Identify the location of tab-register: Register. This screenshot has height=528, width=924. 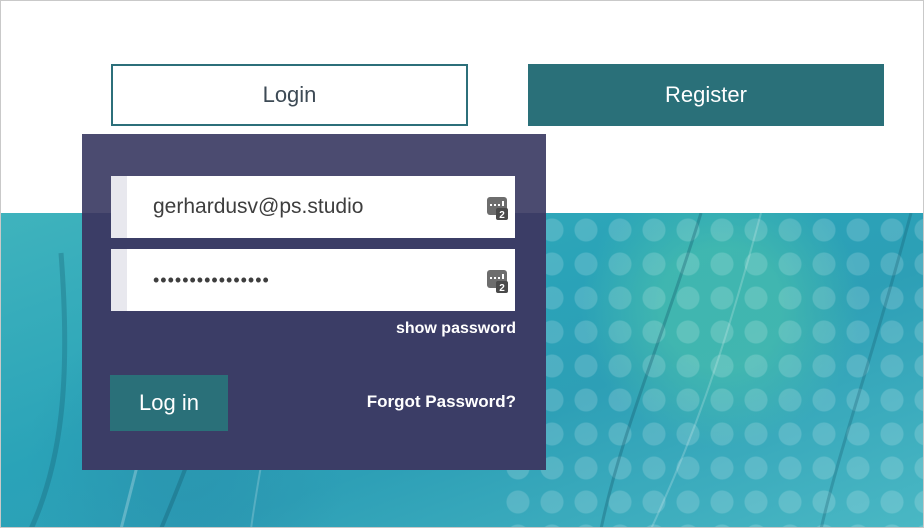
(706, 95).